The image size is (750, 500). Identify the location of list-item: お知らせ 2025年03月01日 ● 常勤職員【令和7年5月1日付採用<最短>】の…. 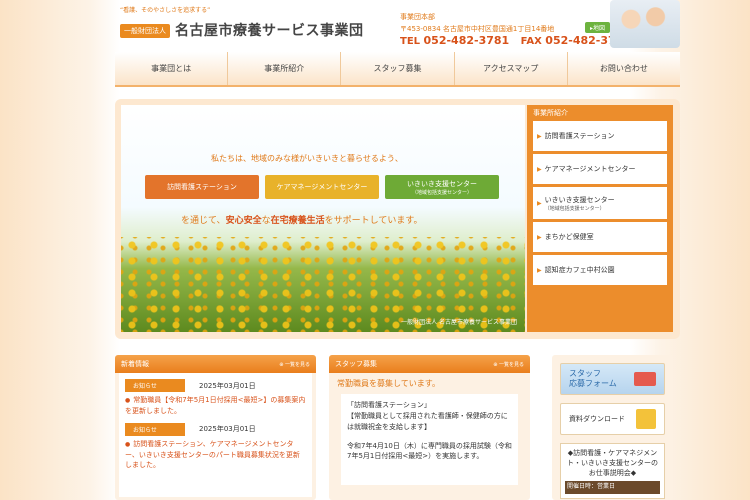
(215, 398).